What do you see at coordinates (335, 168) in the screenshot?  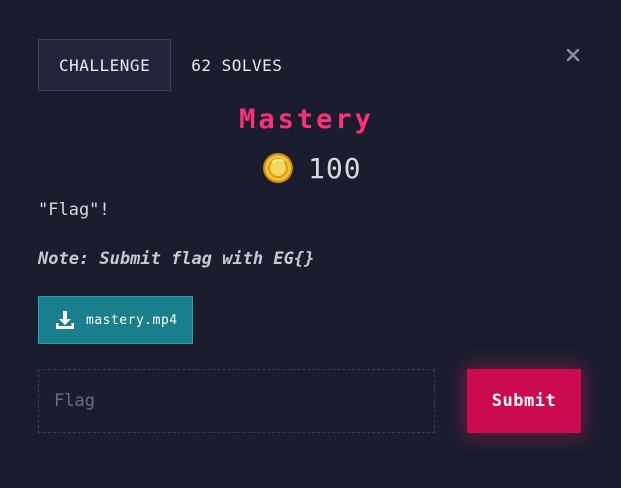 I see `points-value: 100` at bounding box center [335, 168].